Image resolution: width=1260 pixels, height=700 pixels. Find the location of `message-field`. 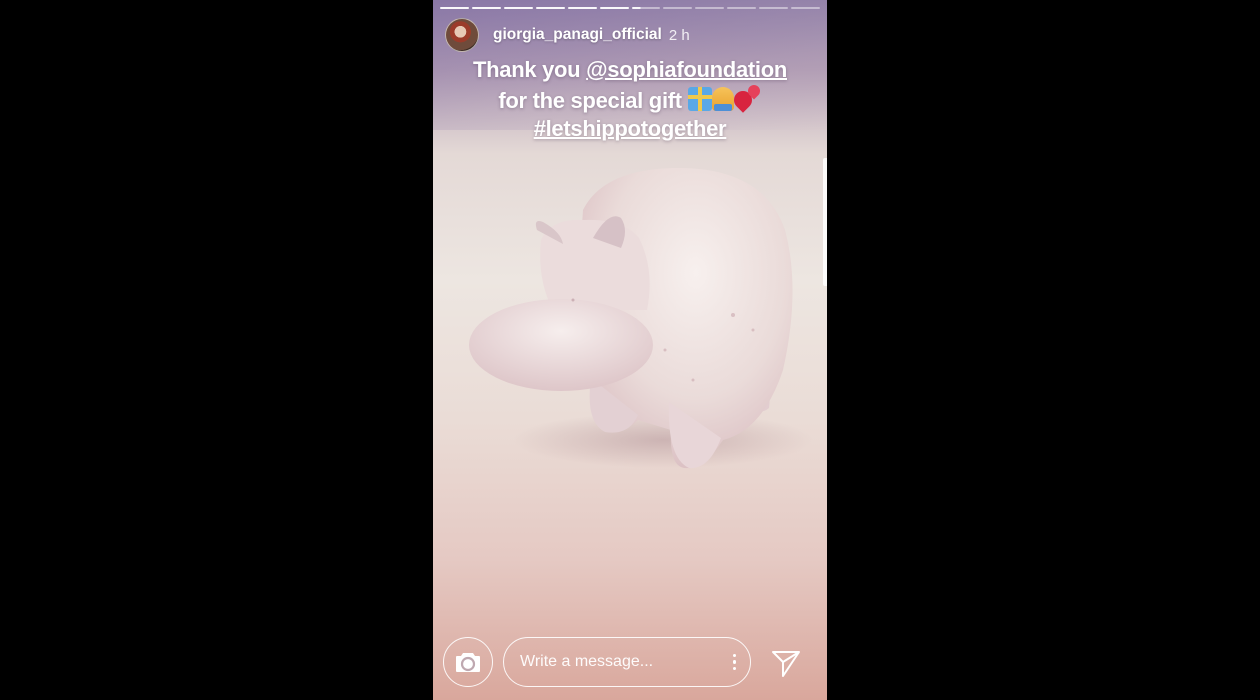

message-field is located at coordinates (627, 662).